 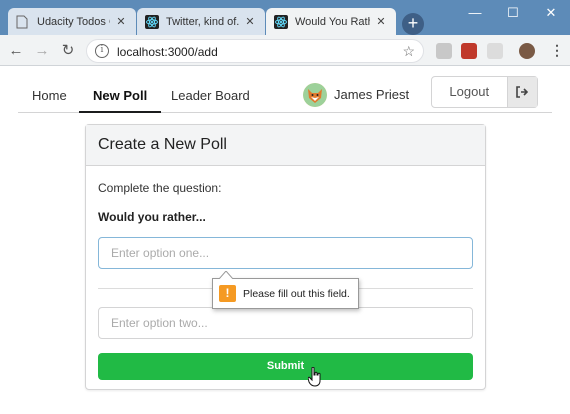 What do you see at coordinates (315, 94) in the screenshot?
I see `fox-avatar-icon` at bounding box center [315, 94].